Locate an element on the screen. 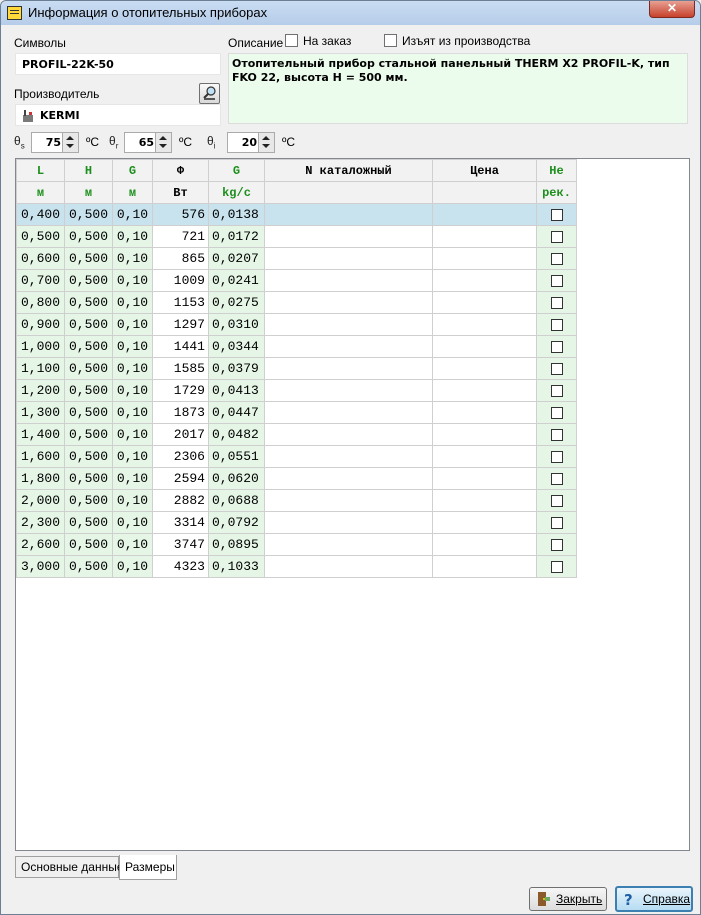 This screenshot has width=701, height=915. theta-i-arrows is located at coordinates (266, 142).